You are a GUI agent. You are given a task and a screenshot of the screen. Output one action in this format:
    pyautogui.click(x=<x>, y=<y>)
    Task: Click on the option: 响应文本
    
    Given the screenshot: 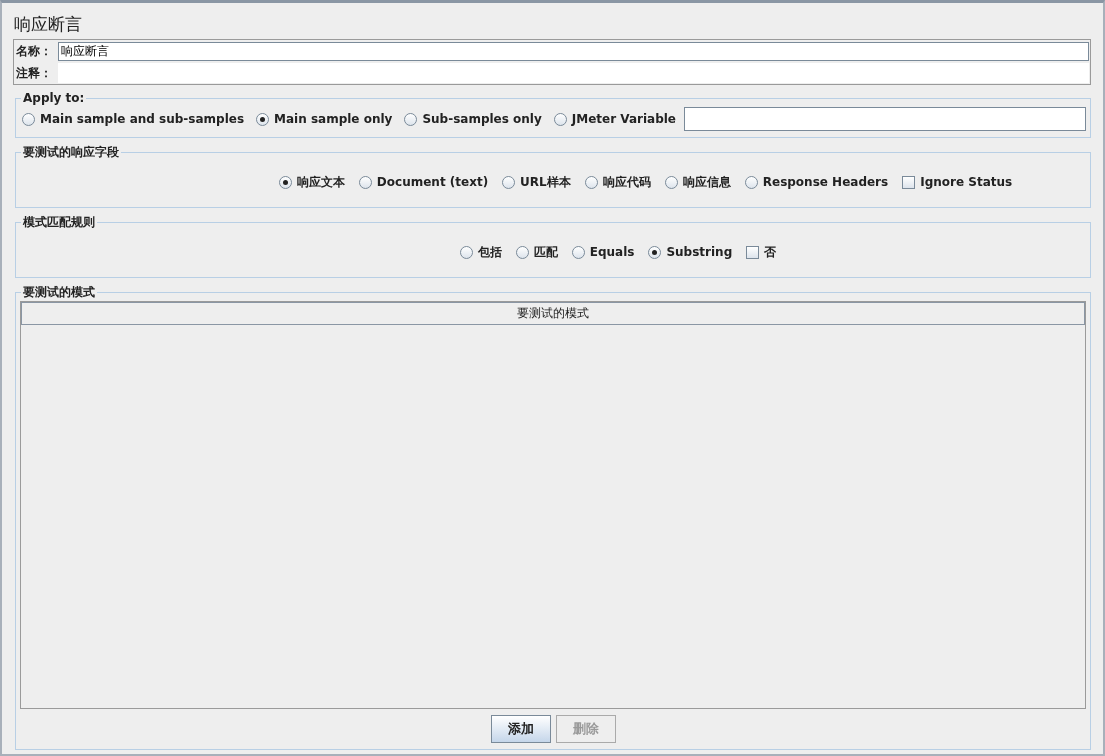 What is the action you would take?
    pyautogui.click(x=311, y=182)
    